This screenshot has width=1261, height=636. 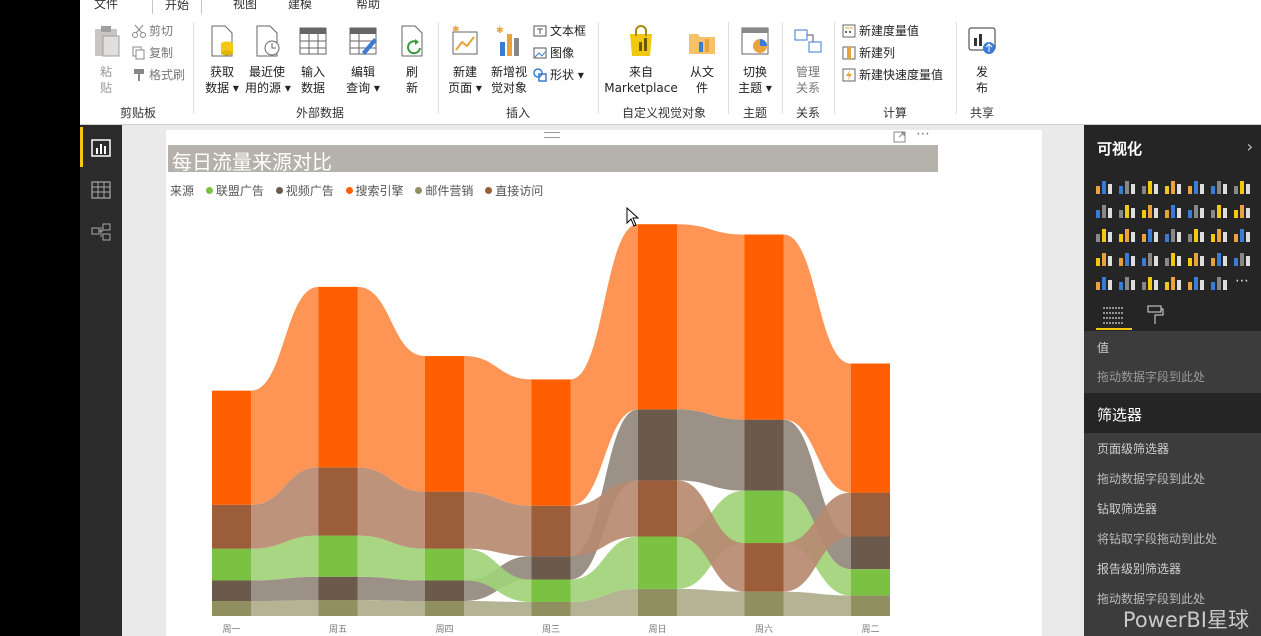 What do you see at coordinates (465, 60) in the screenshot?
I see `new-page-button: ✱ 新建 页面 ▾` at bounding box center [465, 60].